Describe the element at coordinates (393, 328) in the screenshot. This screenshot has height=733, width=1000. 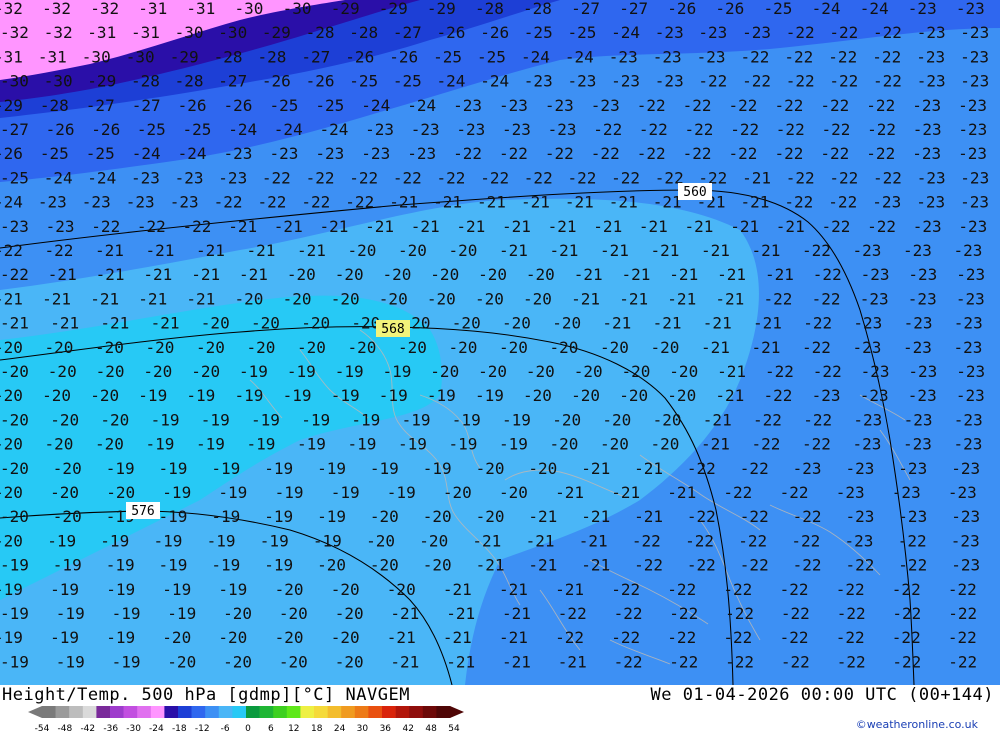
I see `isohypse-label-568: 568` at that location.